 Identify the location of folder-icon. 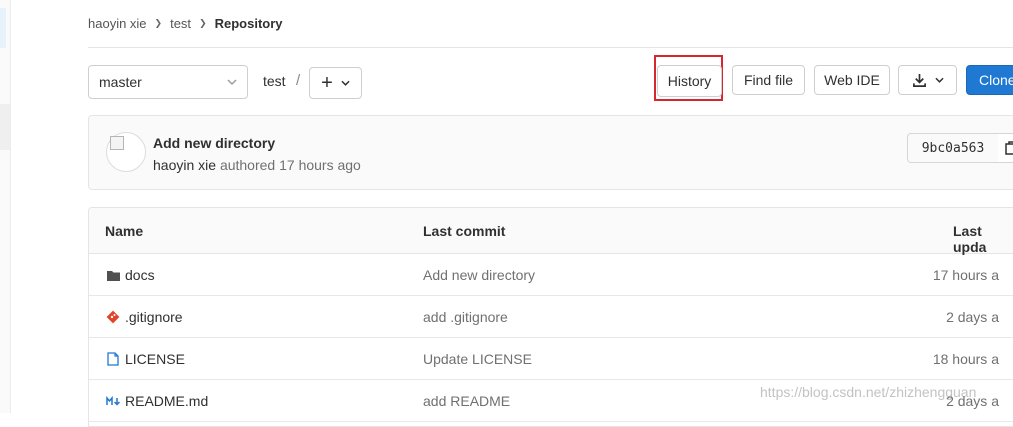
(113, 275).